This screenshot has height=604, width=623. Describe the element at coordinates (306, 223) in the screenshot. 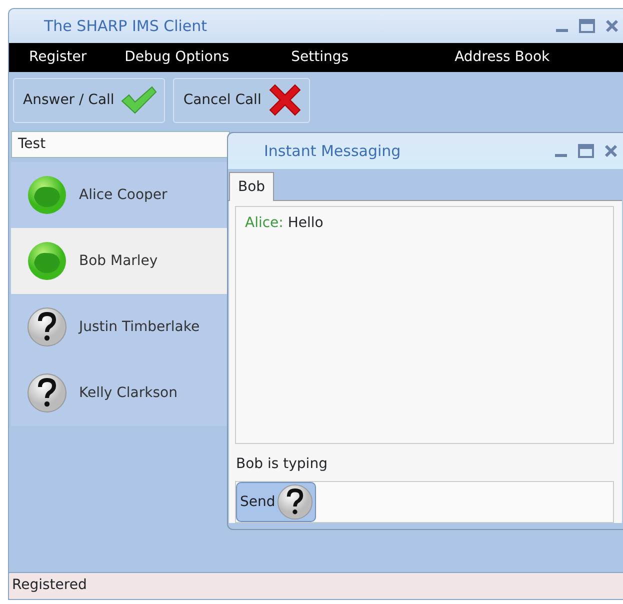

I see `message-text: Hello` at that location.